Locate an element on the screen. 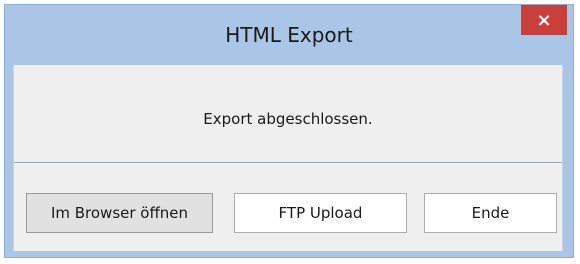 The width and height of the screenshot is (580, 264). close-button: × is located at coordinates (544, 20).